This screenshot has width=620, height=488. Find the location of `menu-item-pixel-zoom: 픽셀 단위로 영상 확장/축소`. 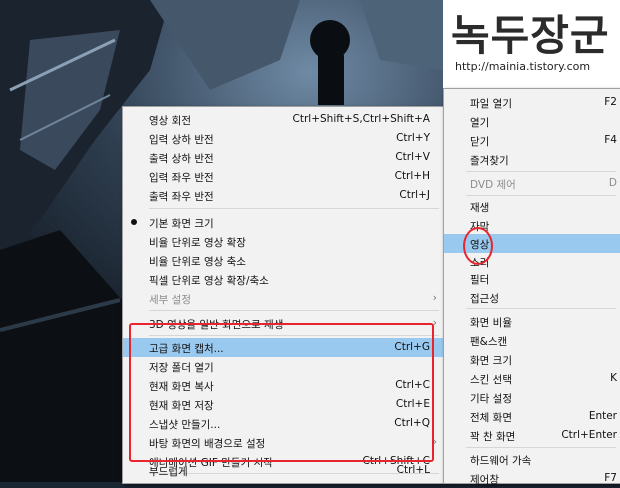

menu-item-pixel-zoom: 픽셀 단위로 영상 확장/축소 is located at coordinates (283, 279).